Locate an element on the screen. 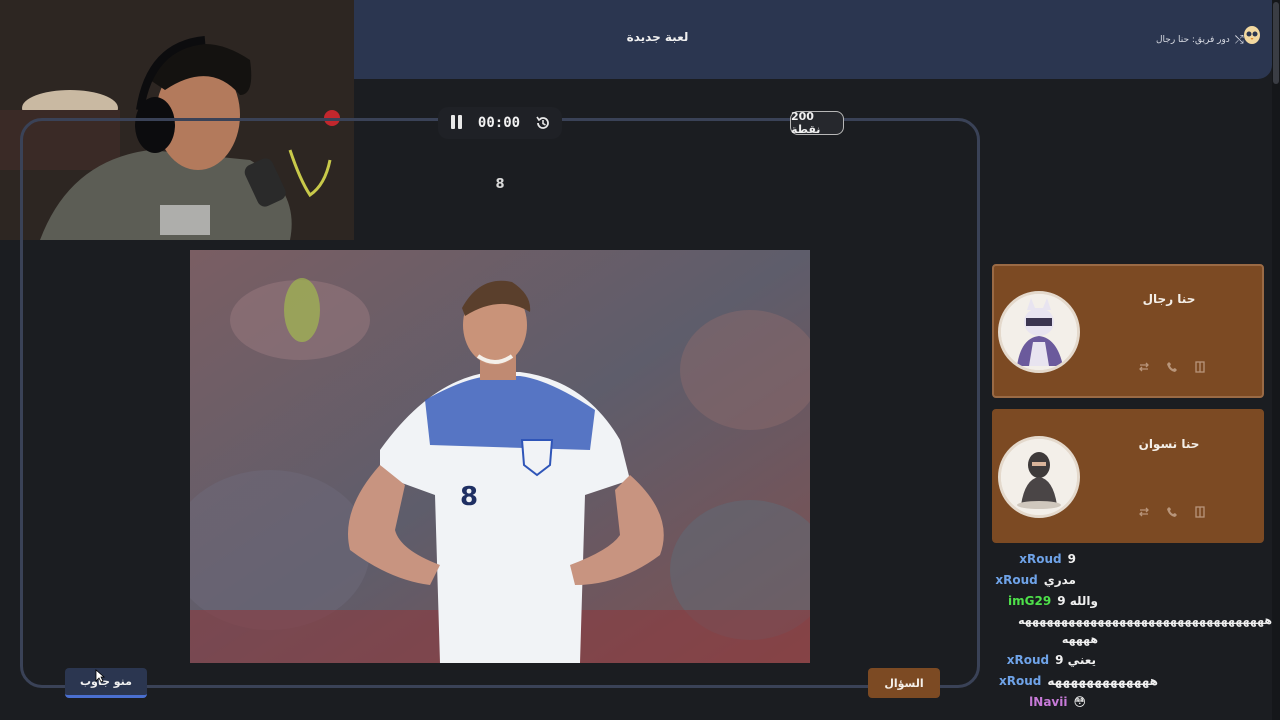  niqab-avatar-icon is located at coordinates (1039, 477).